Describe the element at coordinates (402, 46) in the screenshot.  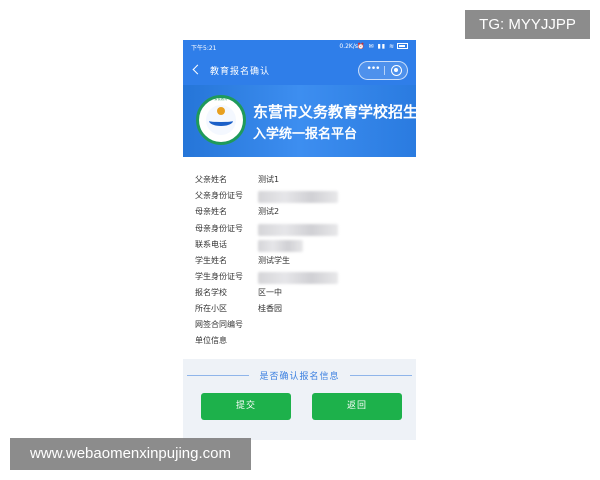
I see `battery-icon` at that location.